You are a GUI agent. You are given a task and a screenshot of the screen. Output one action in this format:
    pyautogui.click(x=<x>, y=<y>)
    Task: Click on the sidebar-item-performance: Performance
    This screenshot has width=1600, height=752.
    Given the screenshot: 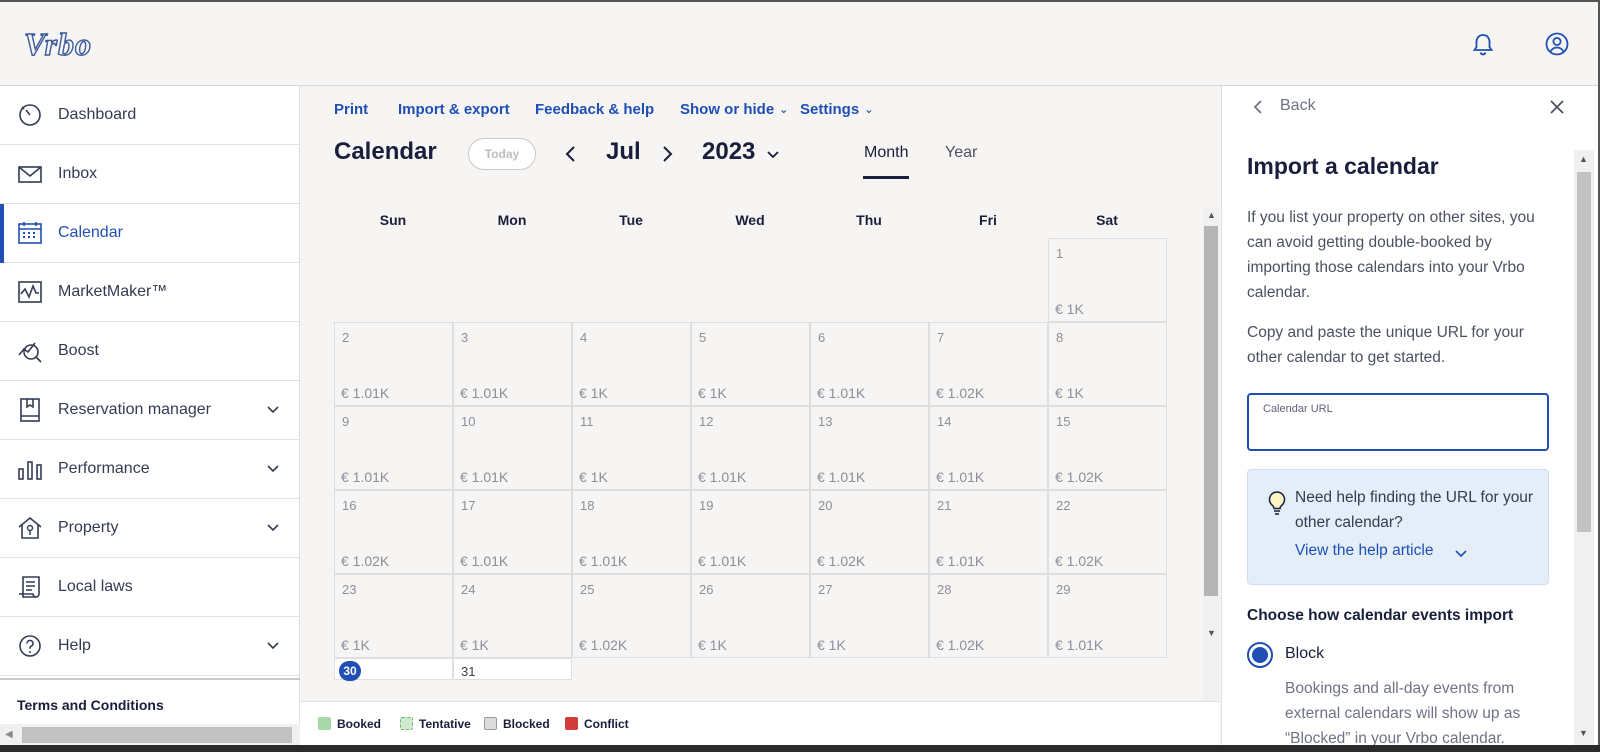 What is the action you would take?
    pyautogui.click(x=150, y=469)
    